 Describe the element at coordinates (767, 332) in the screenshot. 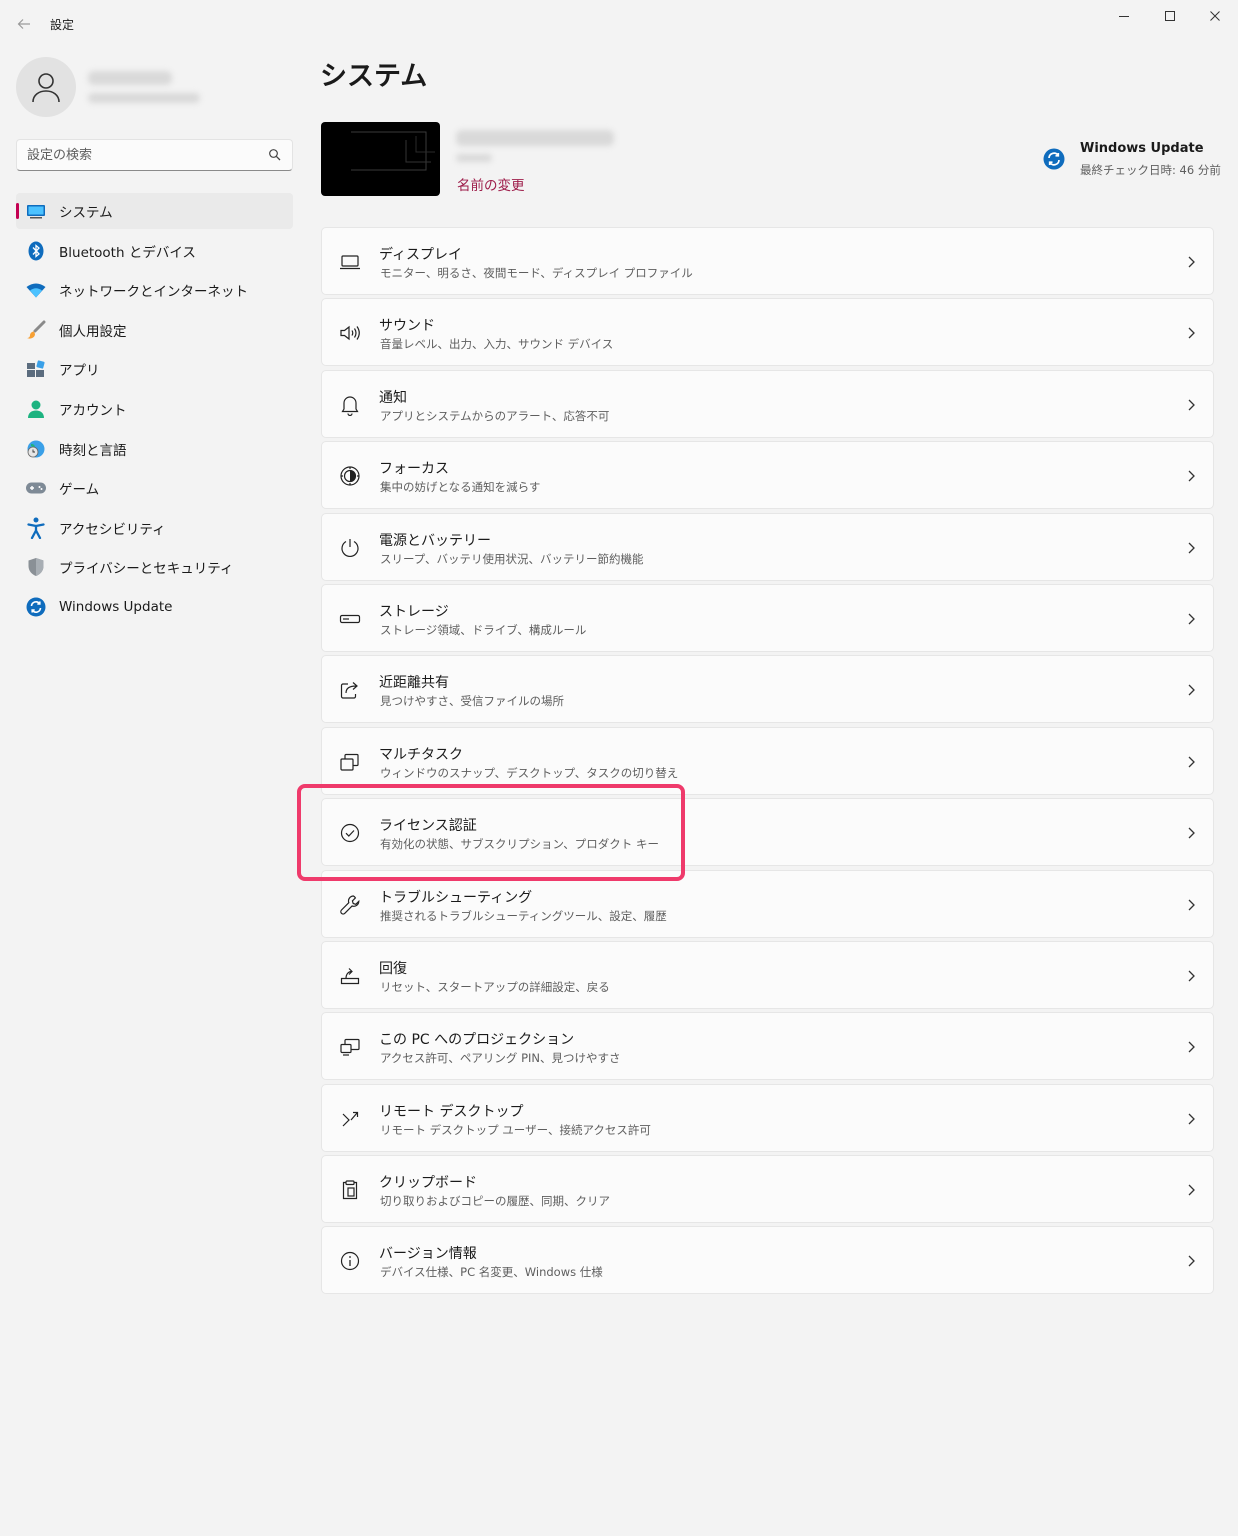

I see `setting-card-sound: サウンド 音量レベル、出力、入力、サウンド デバイス` at that location.